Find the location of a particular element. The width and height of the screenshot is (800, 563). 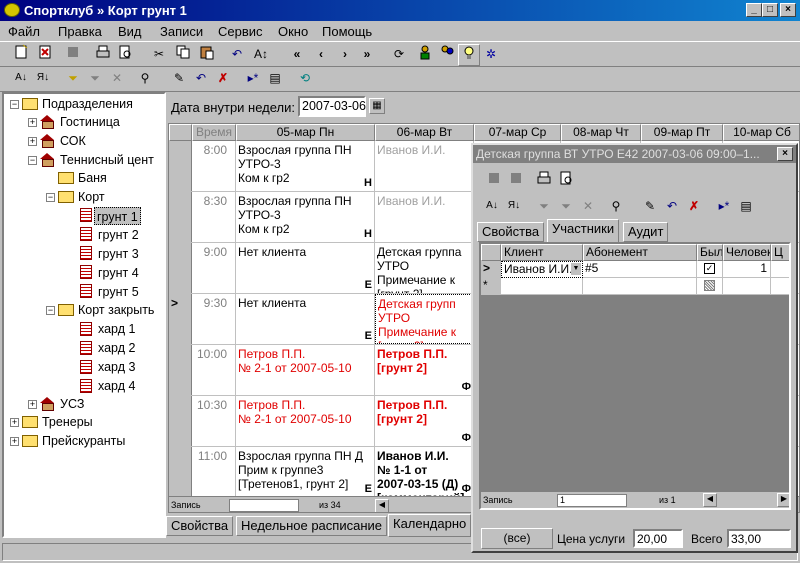

slot-cell-mon: Взрослая группа ПН УТРО-3 Ком к гр2 Н is located at coordinates (305, 217).